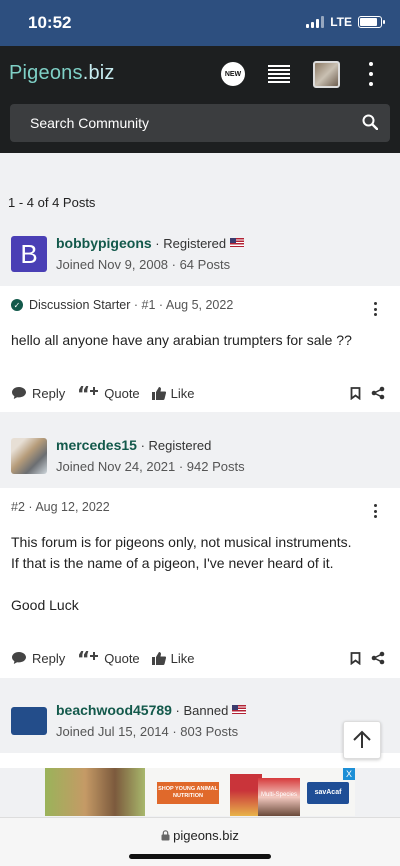  I want to click on scroll-to-top-button, so click(362, 740).